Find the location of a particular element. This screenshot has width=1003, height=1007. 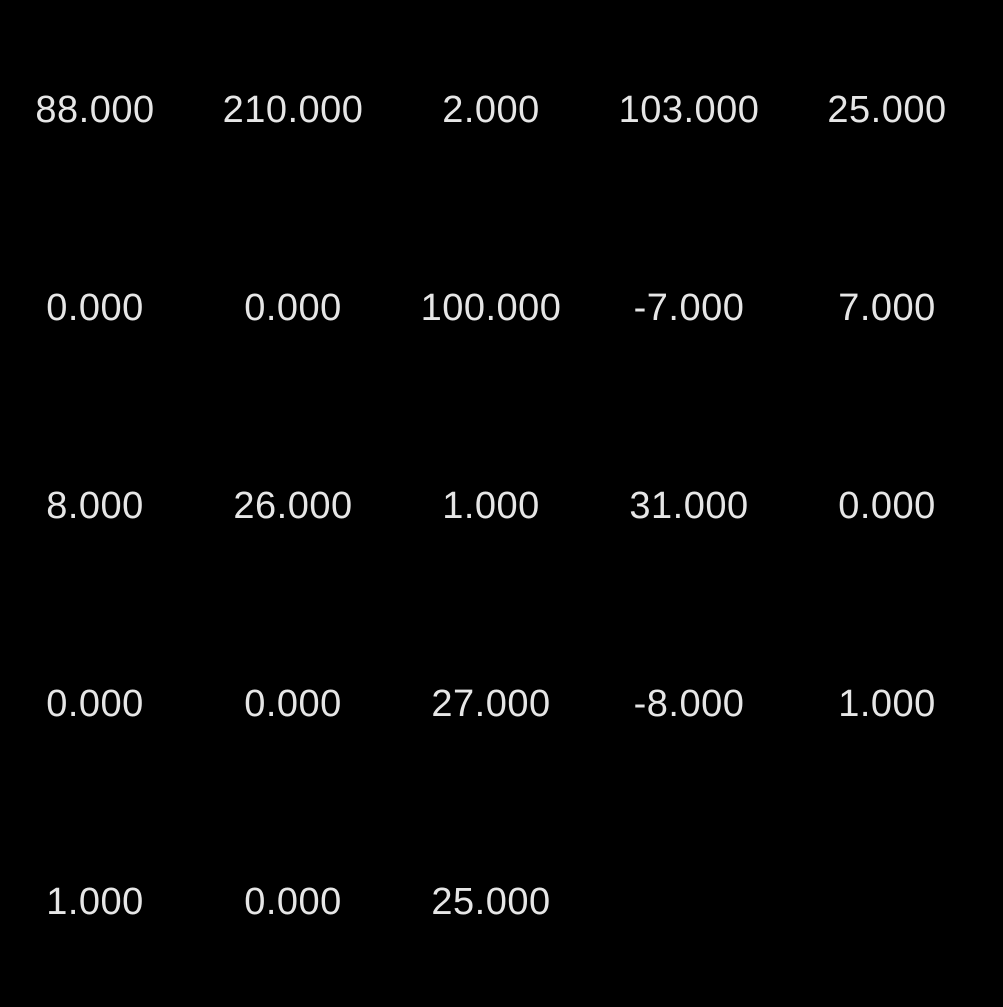

grid-row: 8.000 26.000 1.000 31.000 0.000 is located at coordinates (501, 506).